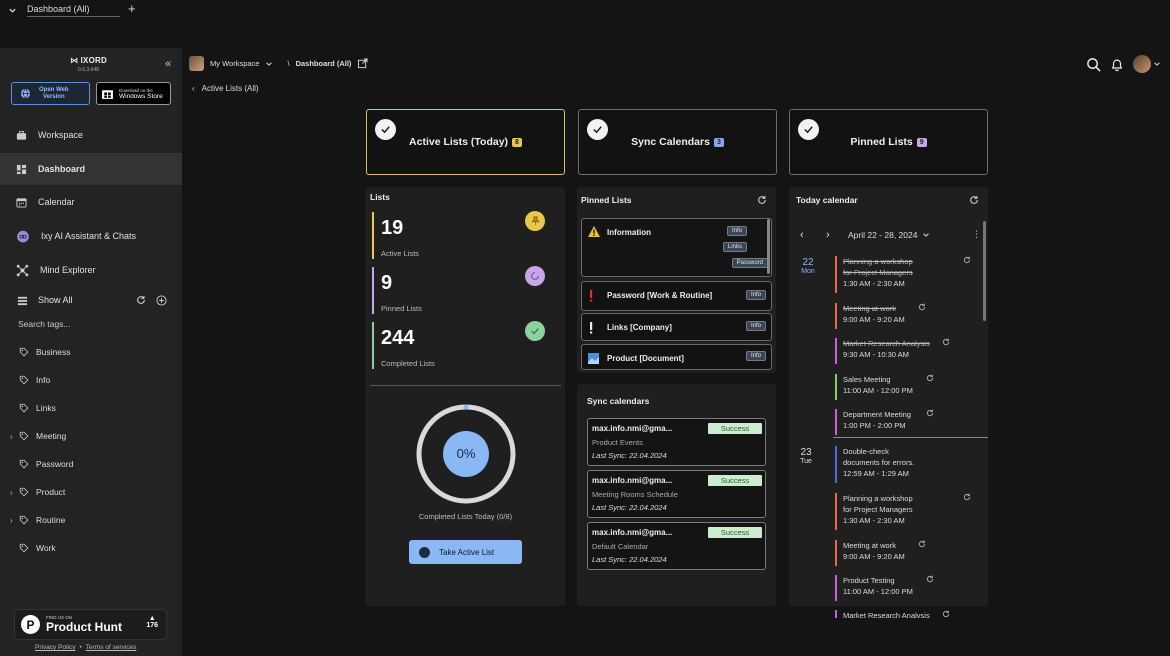  What do you see at coordinates (802, 235) in the screenshot?
I see `prev-week-icon: ‹` at bounding box center [802, 235].